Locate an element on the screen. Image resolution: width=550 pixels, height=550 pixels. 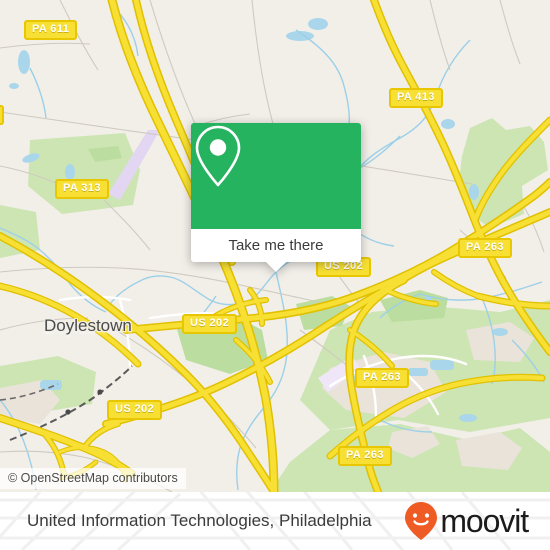
road-shield-pa-263-ne: PA 263 is located at coordinates (485, 248).